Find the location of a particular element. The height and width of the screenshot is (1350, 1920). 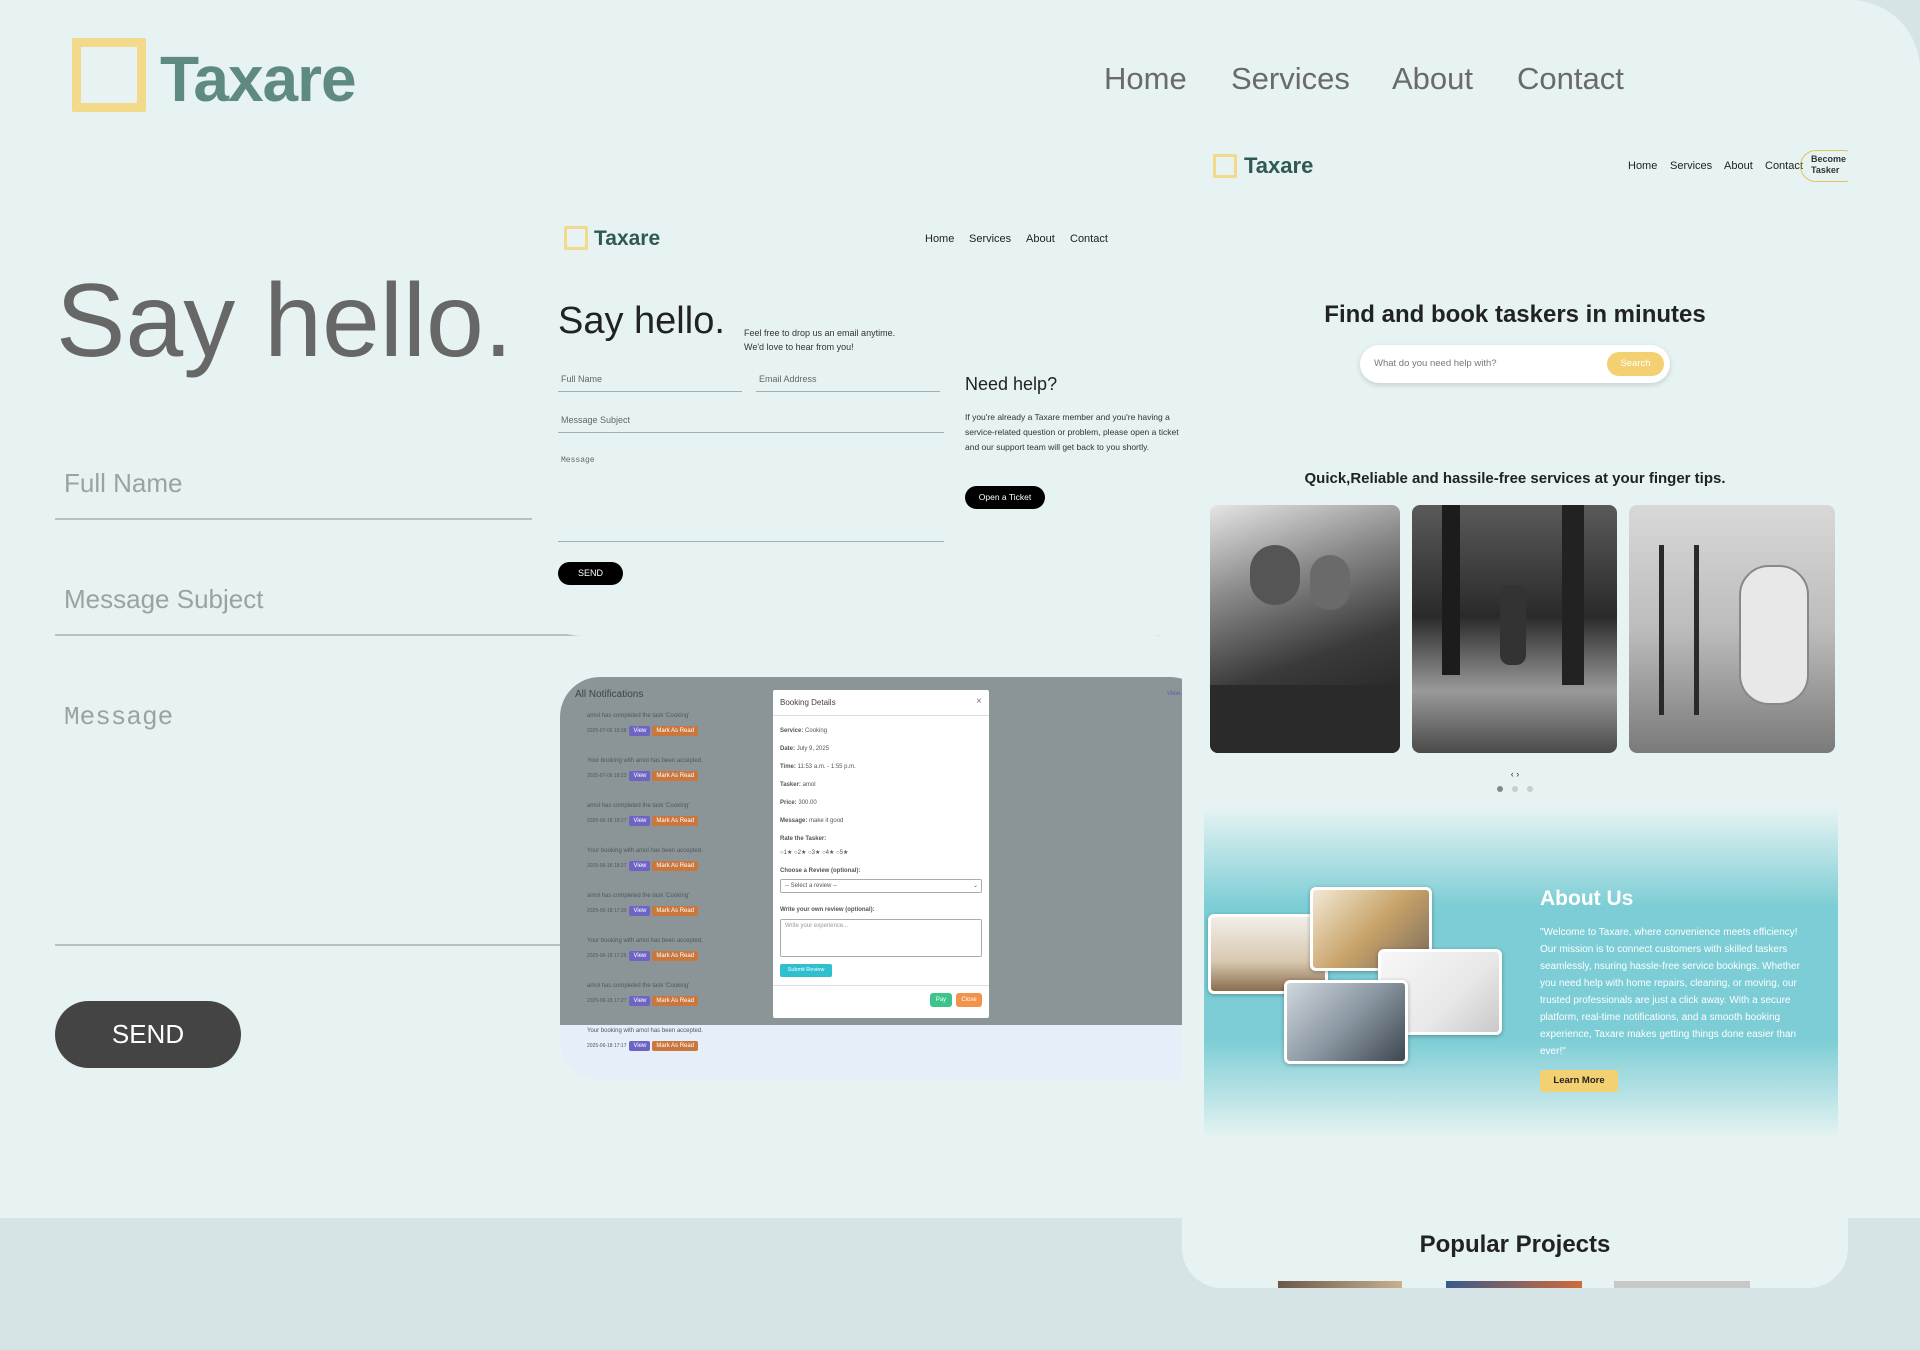

notification-item: 2025-06-18 17:26 View Mark As Read is located at coordinates (643, 956).